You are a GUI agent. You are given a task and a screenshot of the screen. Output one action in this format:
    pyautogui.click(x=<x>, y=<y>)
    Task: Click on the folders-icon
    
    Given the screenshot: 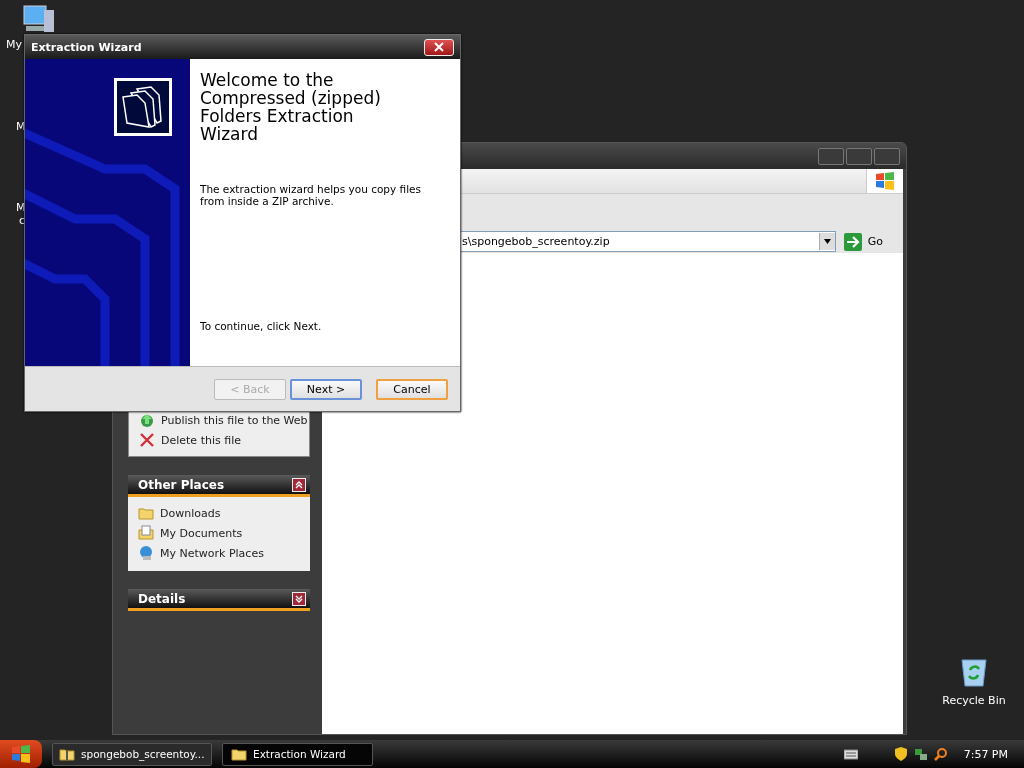 What is the action you would take?
    pyautogui.click(x=143, y=107)
    